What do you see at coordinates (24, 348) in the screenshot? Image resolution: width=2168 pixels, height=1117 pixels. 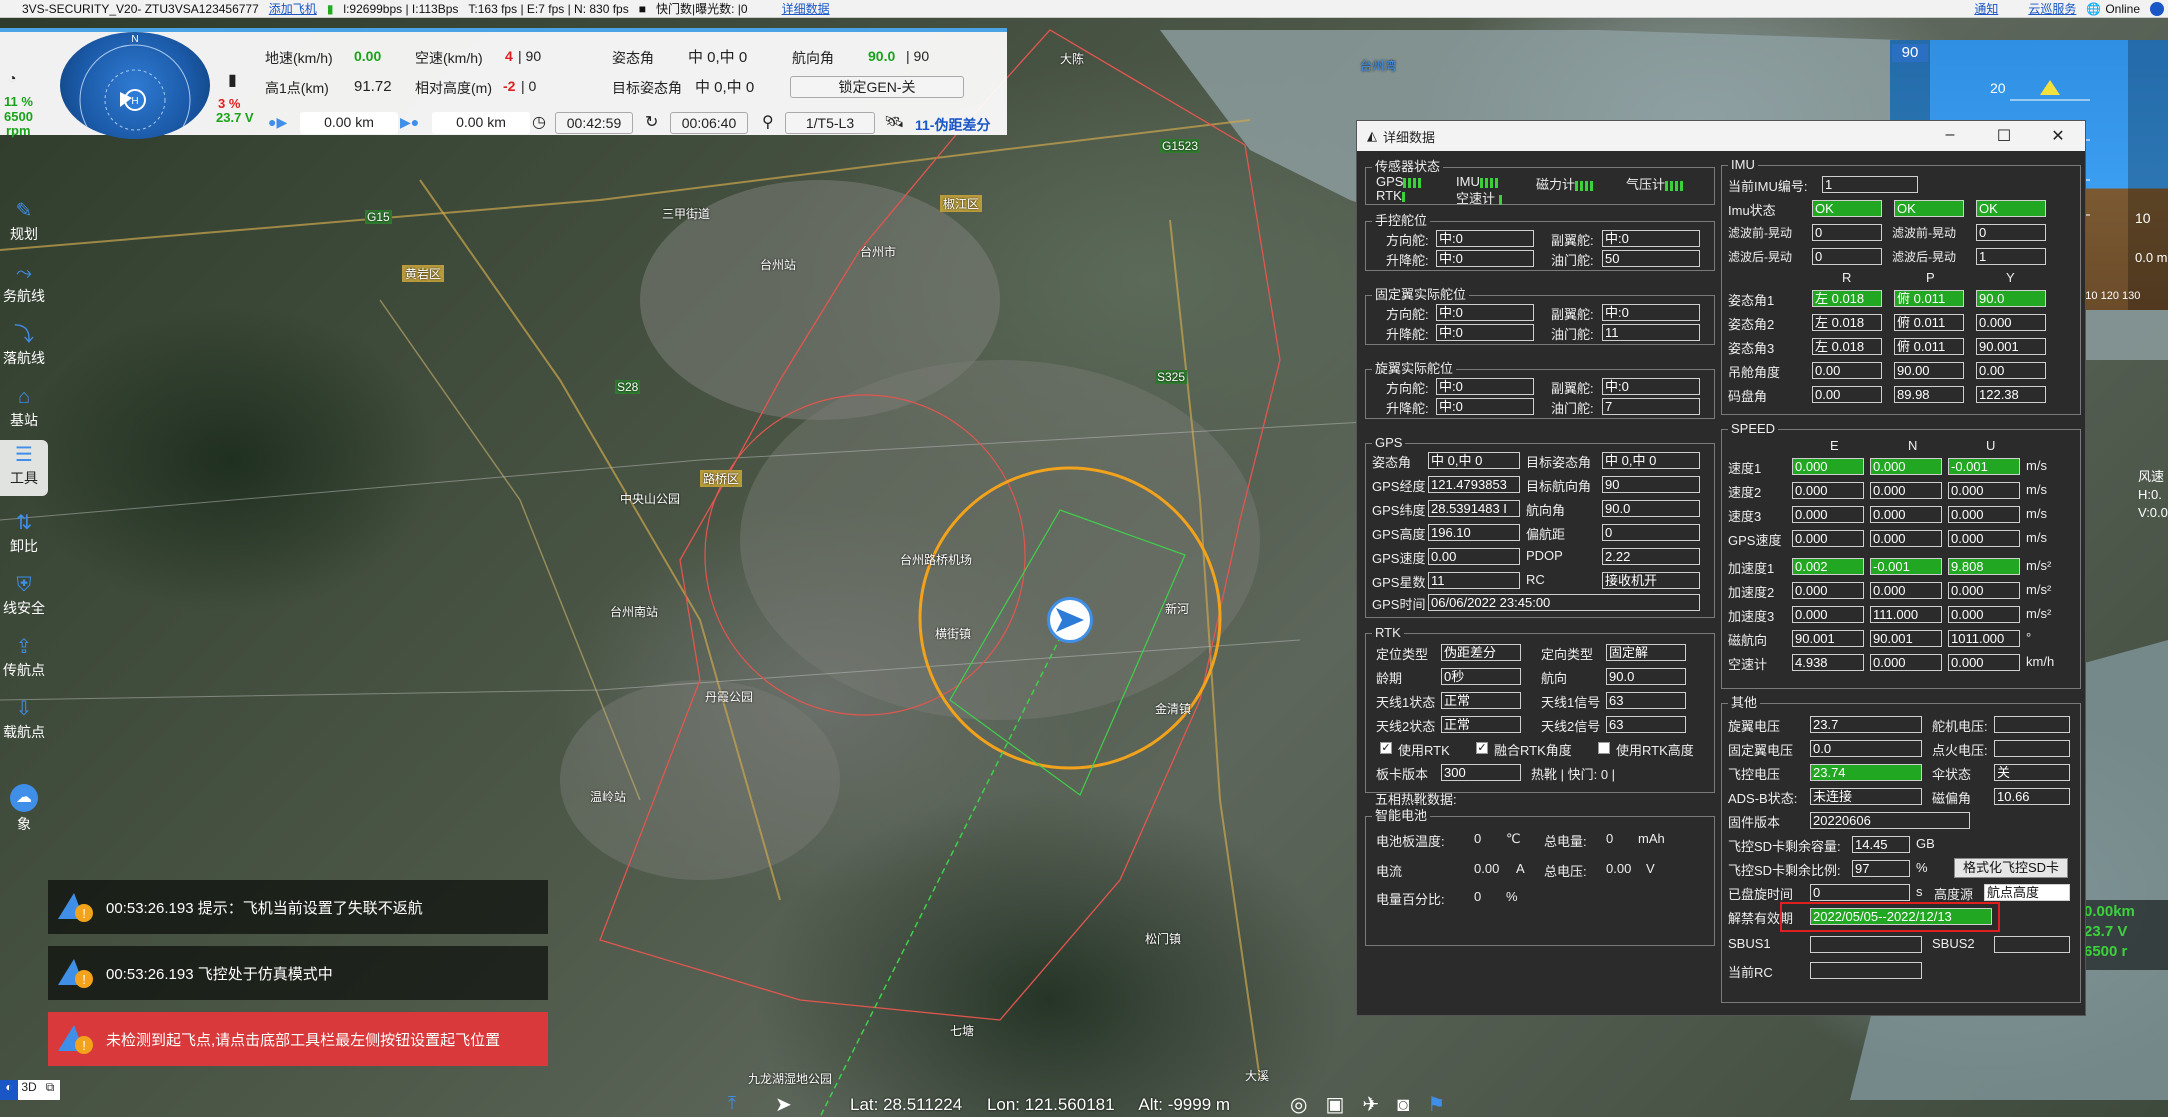 I see `tool-land-route: ⤵ 落航线` at bounding box center [24, 348].